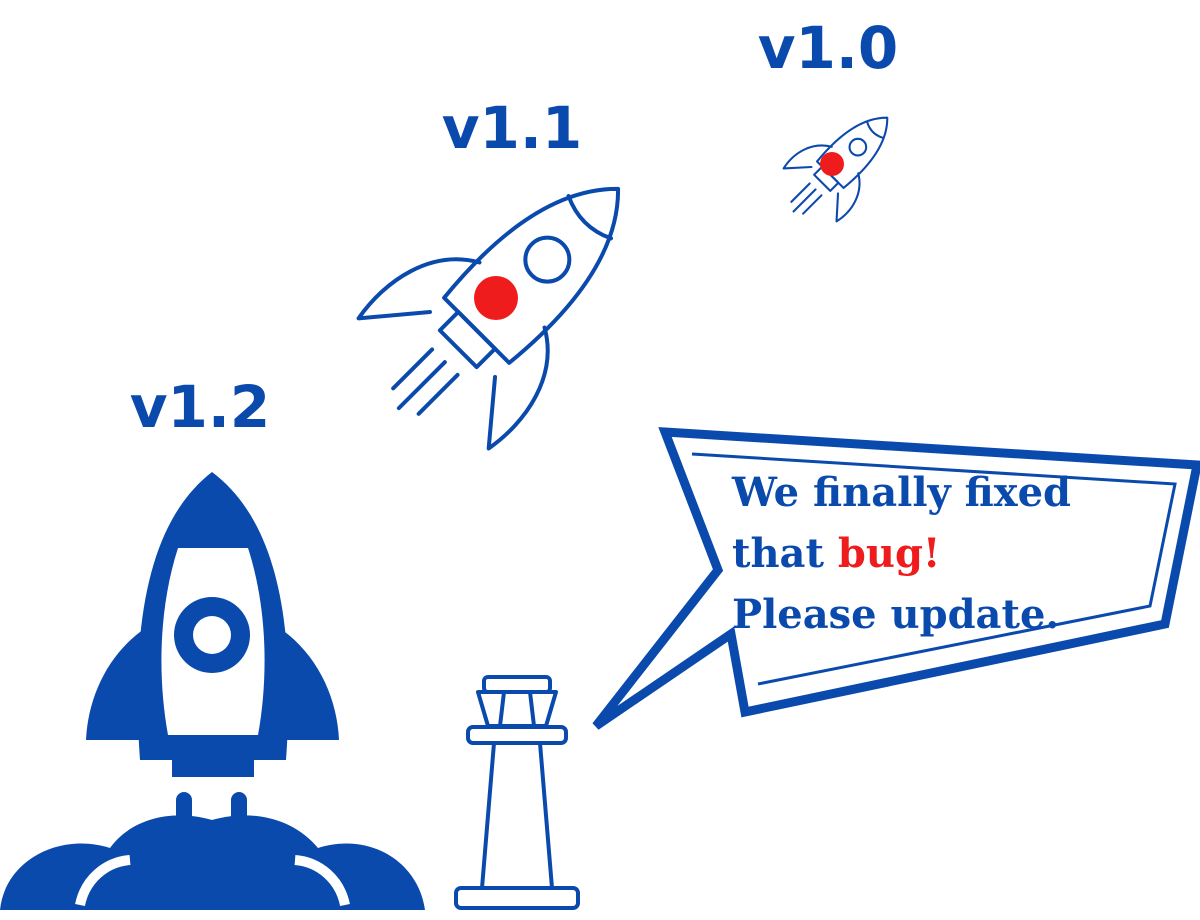 The height and width of the screenshot is (920, 1200). I want to click on version-label-old: v1.0, so click(828, 48).